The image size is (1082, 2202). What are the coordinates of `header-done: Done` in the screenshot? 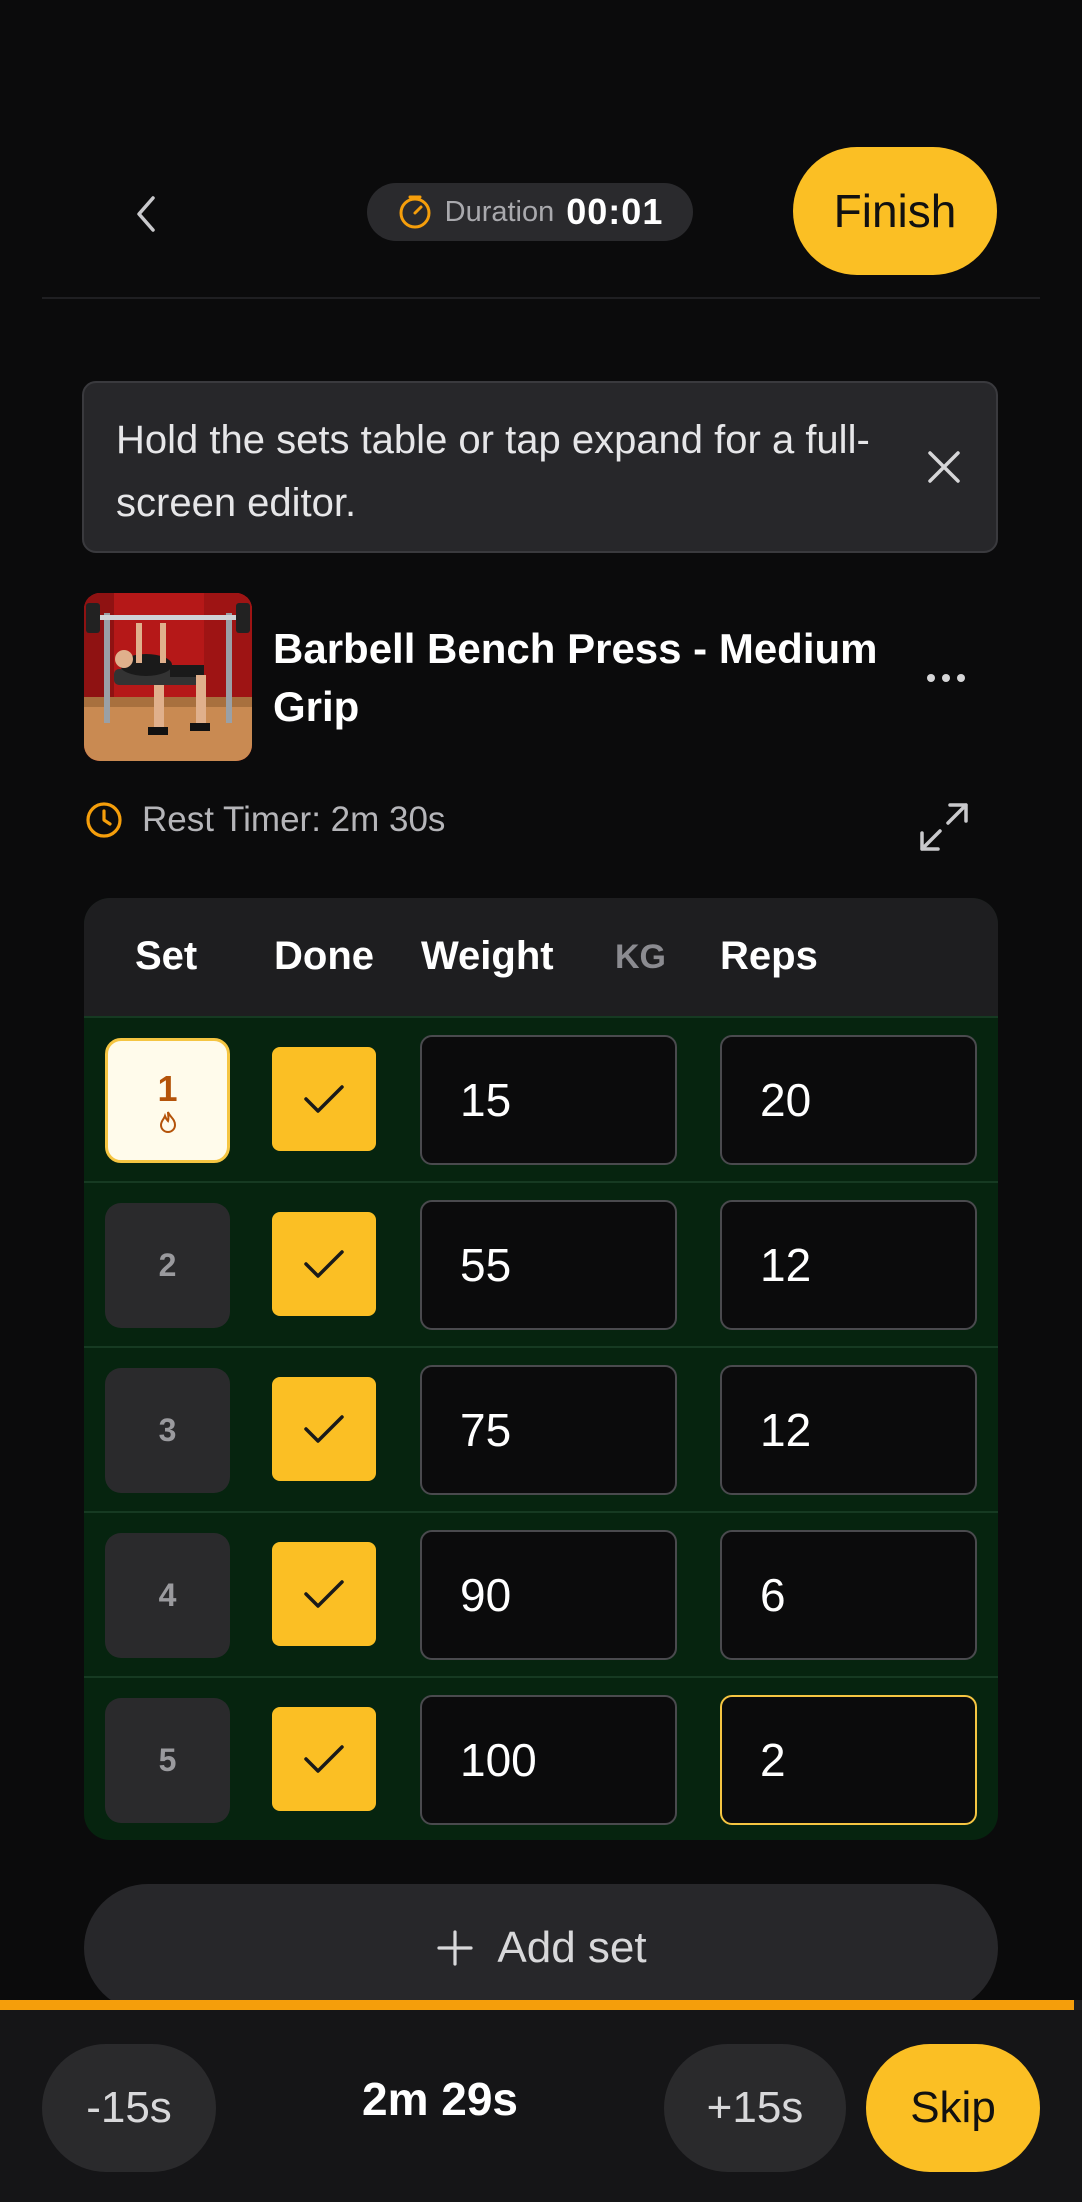 It's located at (324, 956).